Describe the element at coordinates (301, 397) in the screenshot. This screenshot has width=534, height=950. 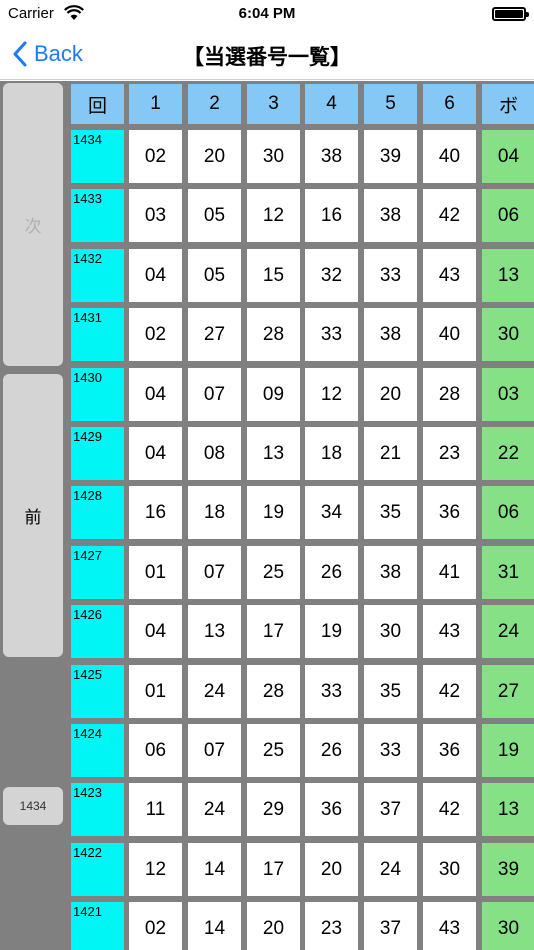
I see `table-row: 1430 04 07 09 12 20 28 03` at that location.